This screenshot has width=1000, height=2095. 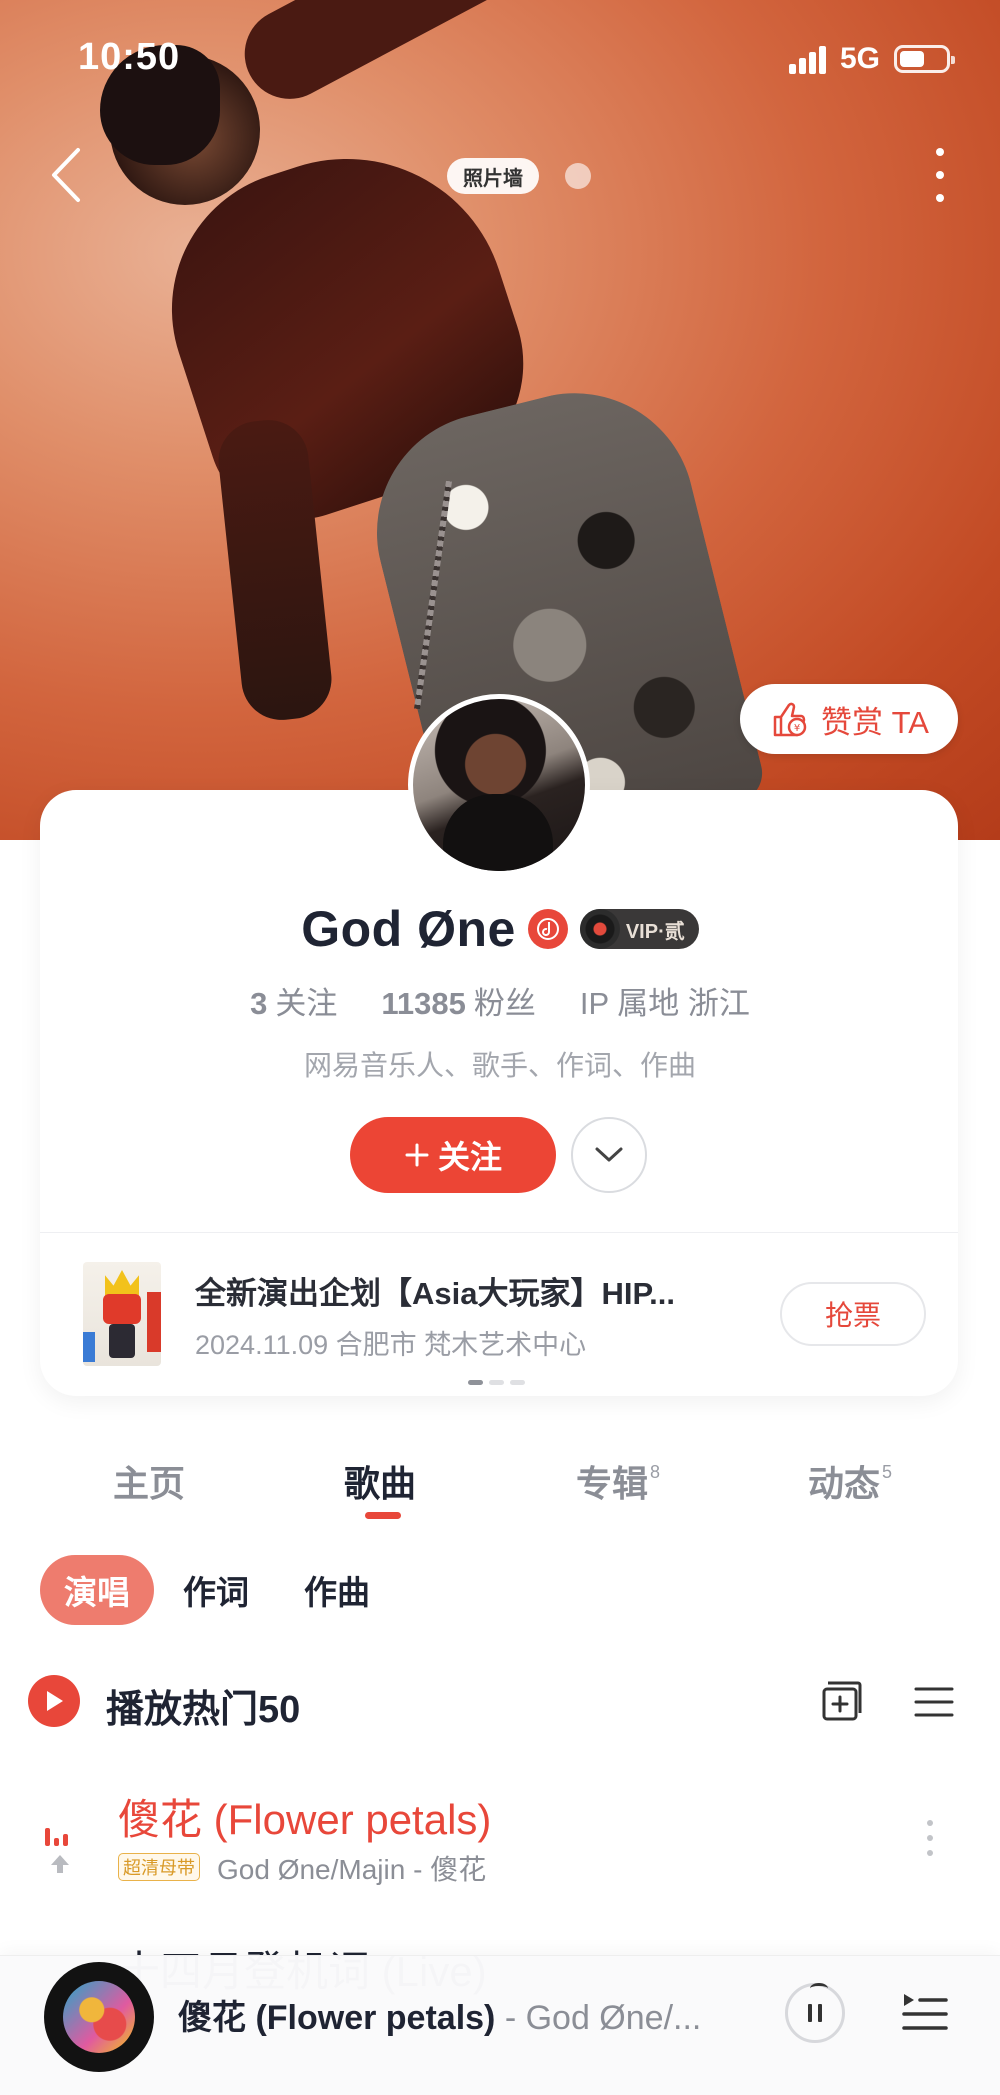 I want to click on vip-badge: VIP·贰, so click(x=639, y=929).